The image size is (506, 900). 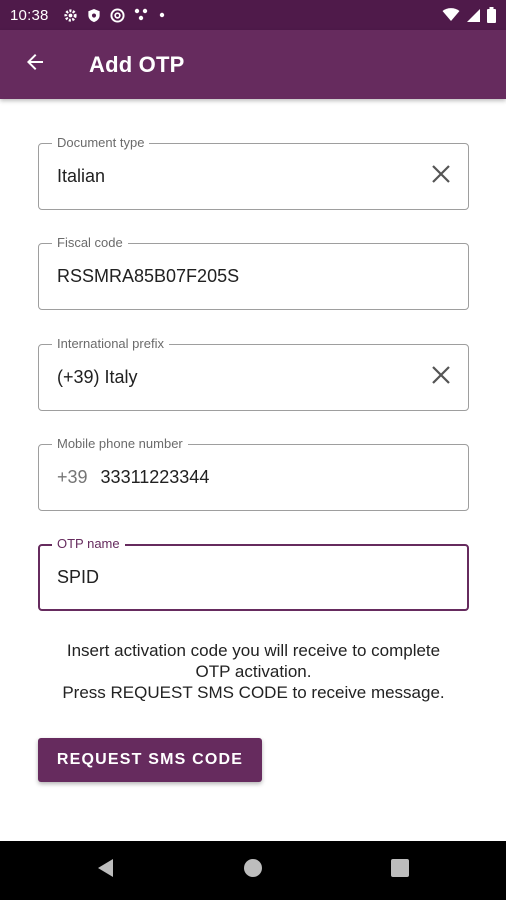 I want to click on status-icons-left, so click(x=114, y=15).